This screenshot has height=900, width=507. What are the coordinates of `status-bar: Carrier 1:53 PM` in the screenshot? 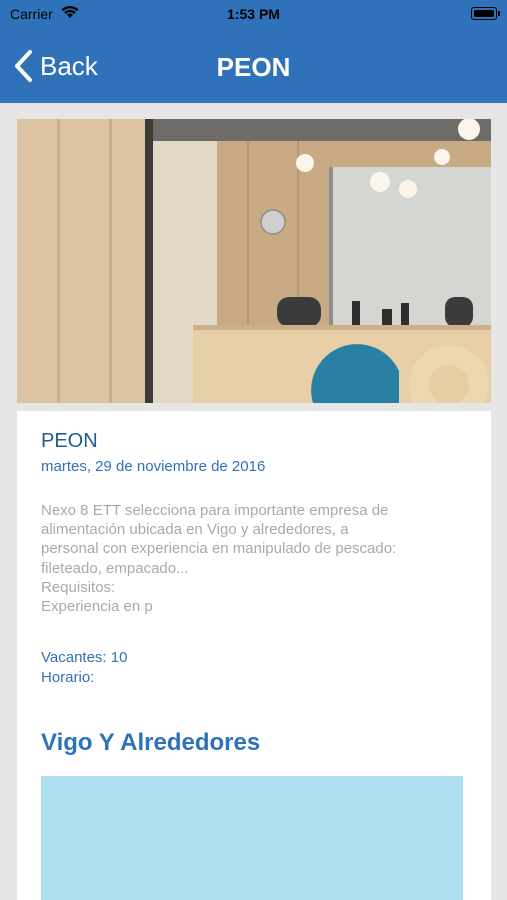 It's located at (253, 14).